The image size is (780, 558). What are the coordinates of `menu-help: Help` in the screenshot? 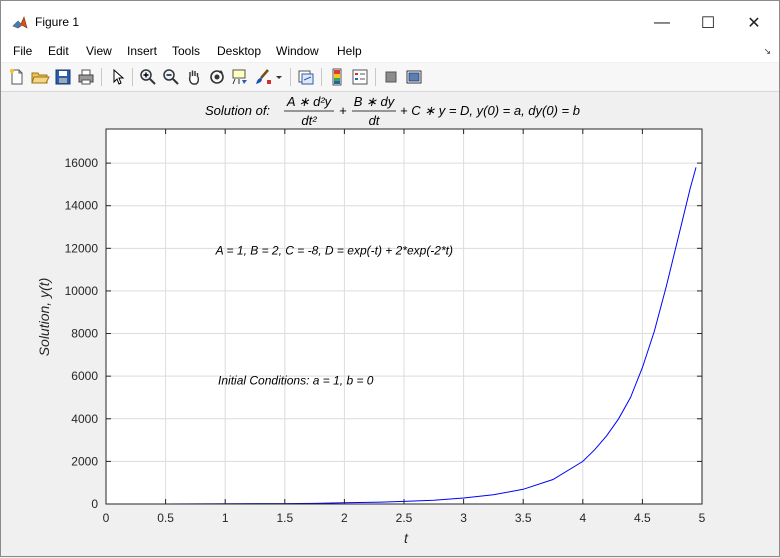 It's located at (349, 51).